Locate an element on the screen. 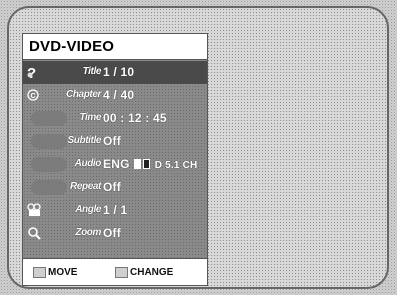 This screenshot has height=295, width=397. row-audio: Audio ENG D 5.1 CH is located at coordinates (115, 164).